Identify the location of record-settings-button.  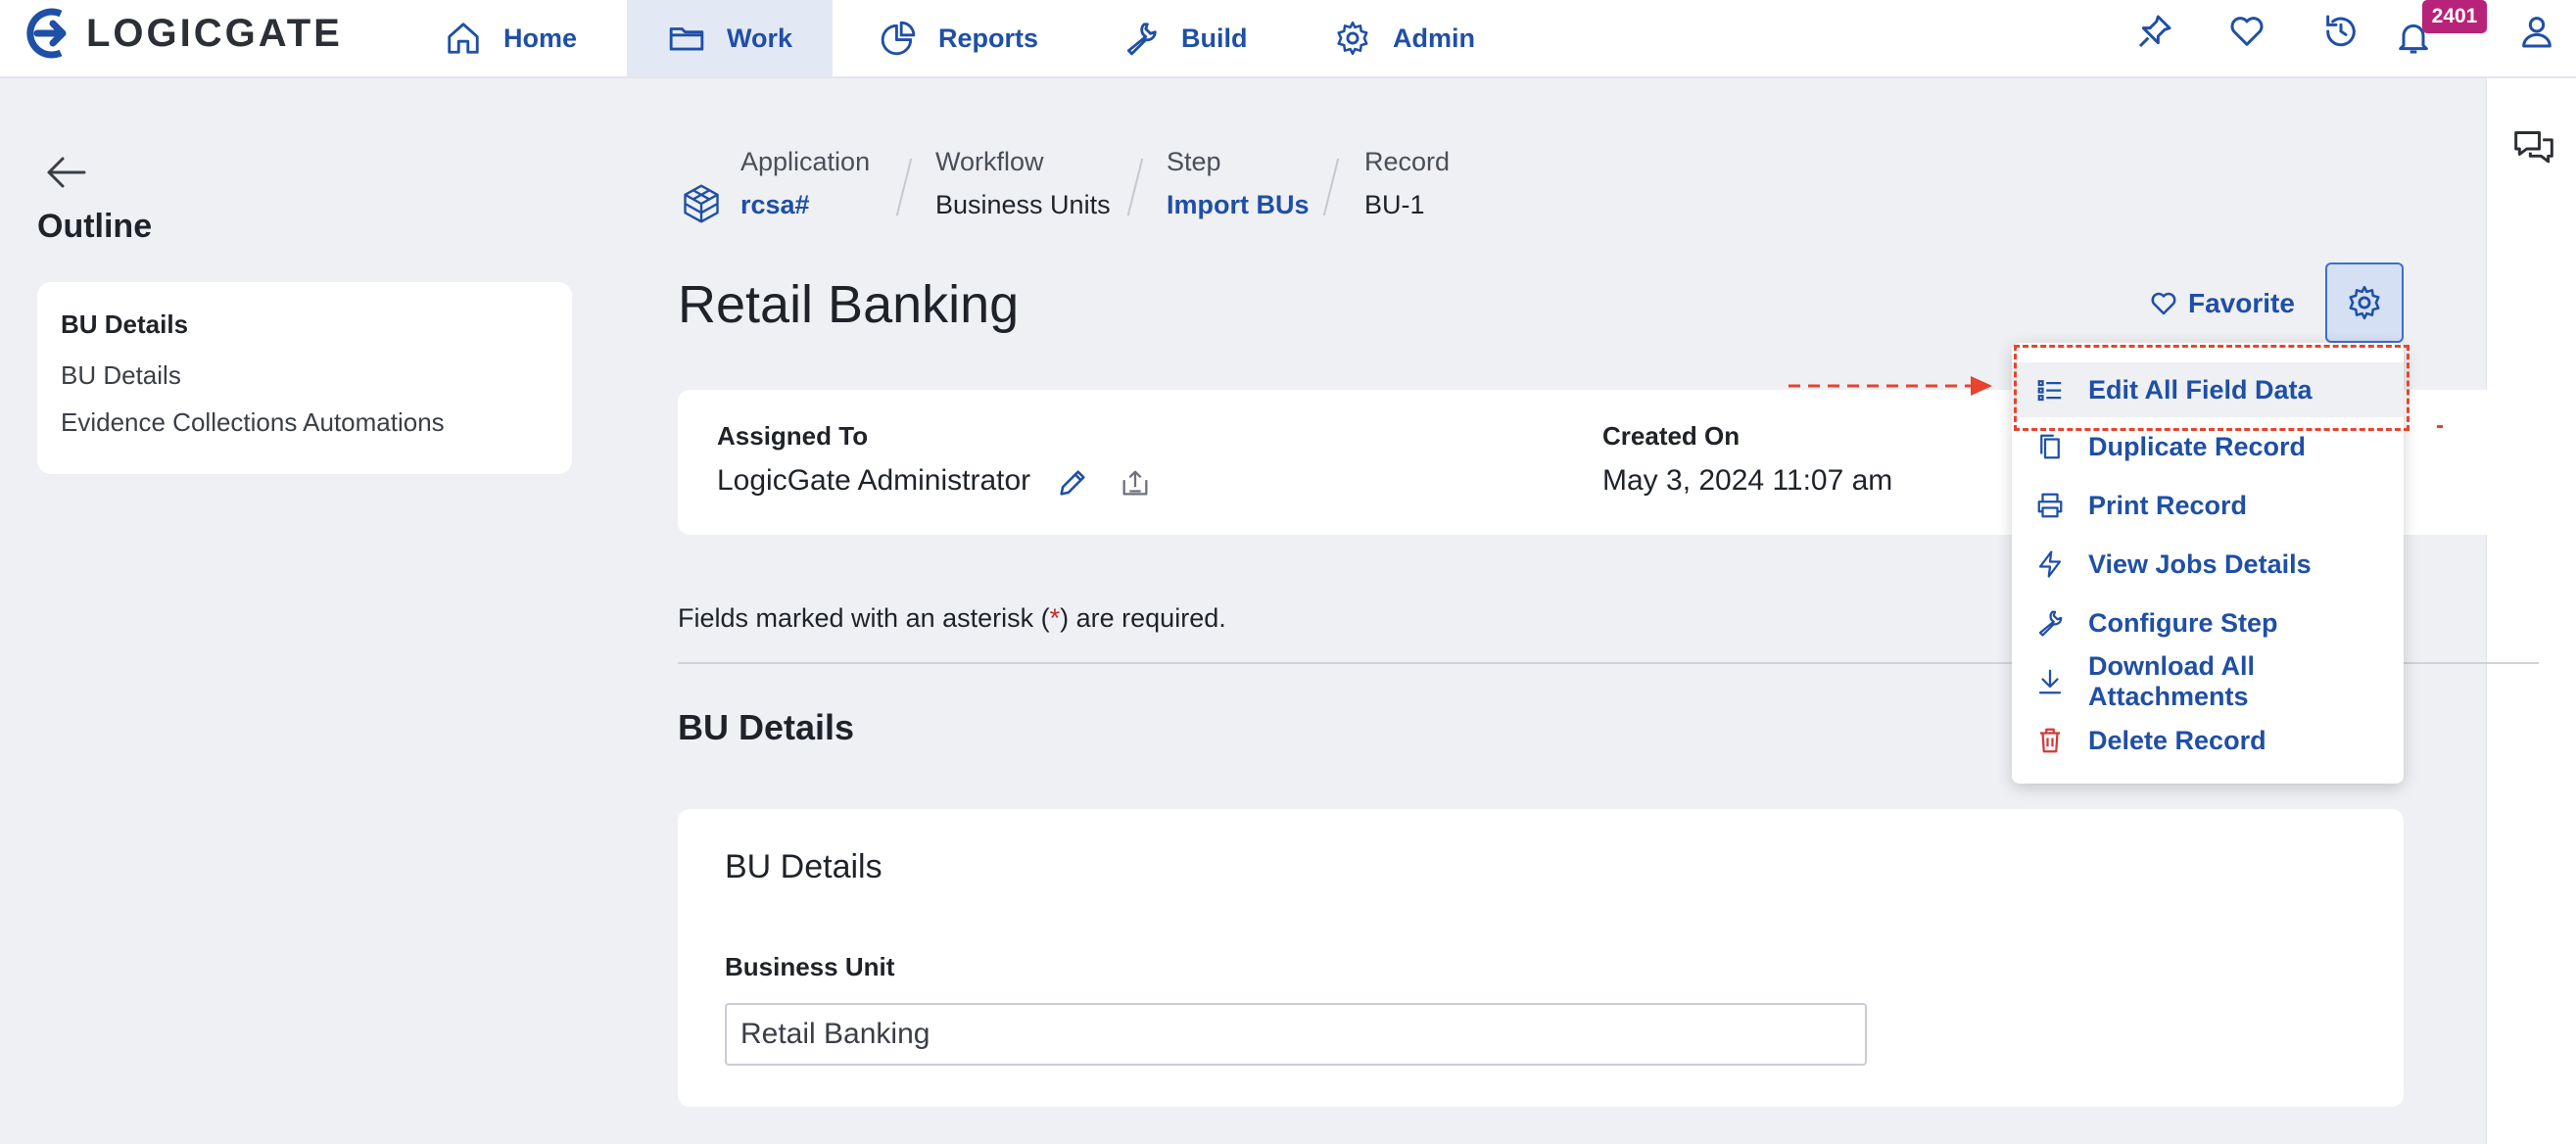
(2365, 303).